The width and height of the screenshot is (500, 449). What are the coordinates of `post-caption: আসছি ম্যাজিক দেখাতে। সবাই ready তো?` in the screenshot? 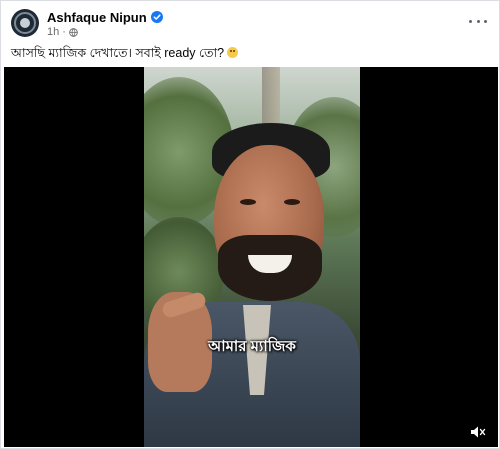 It's located at (125, 55).